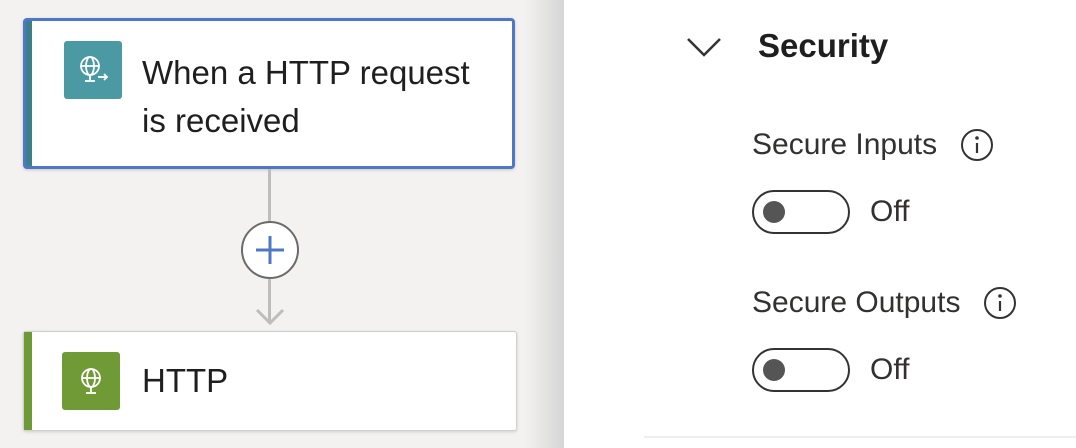 The width and height of the screenshot is (1076, 448). I want to click on secure-outputs-state: Off, so click(890, 369).